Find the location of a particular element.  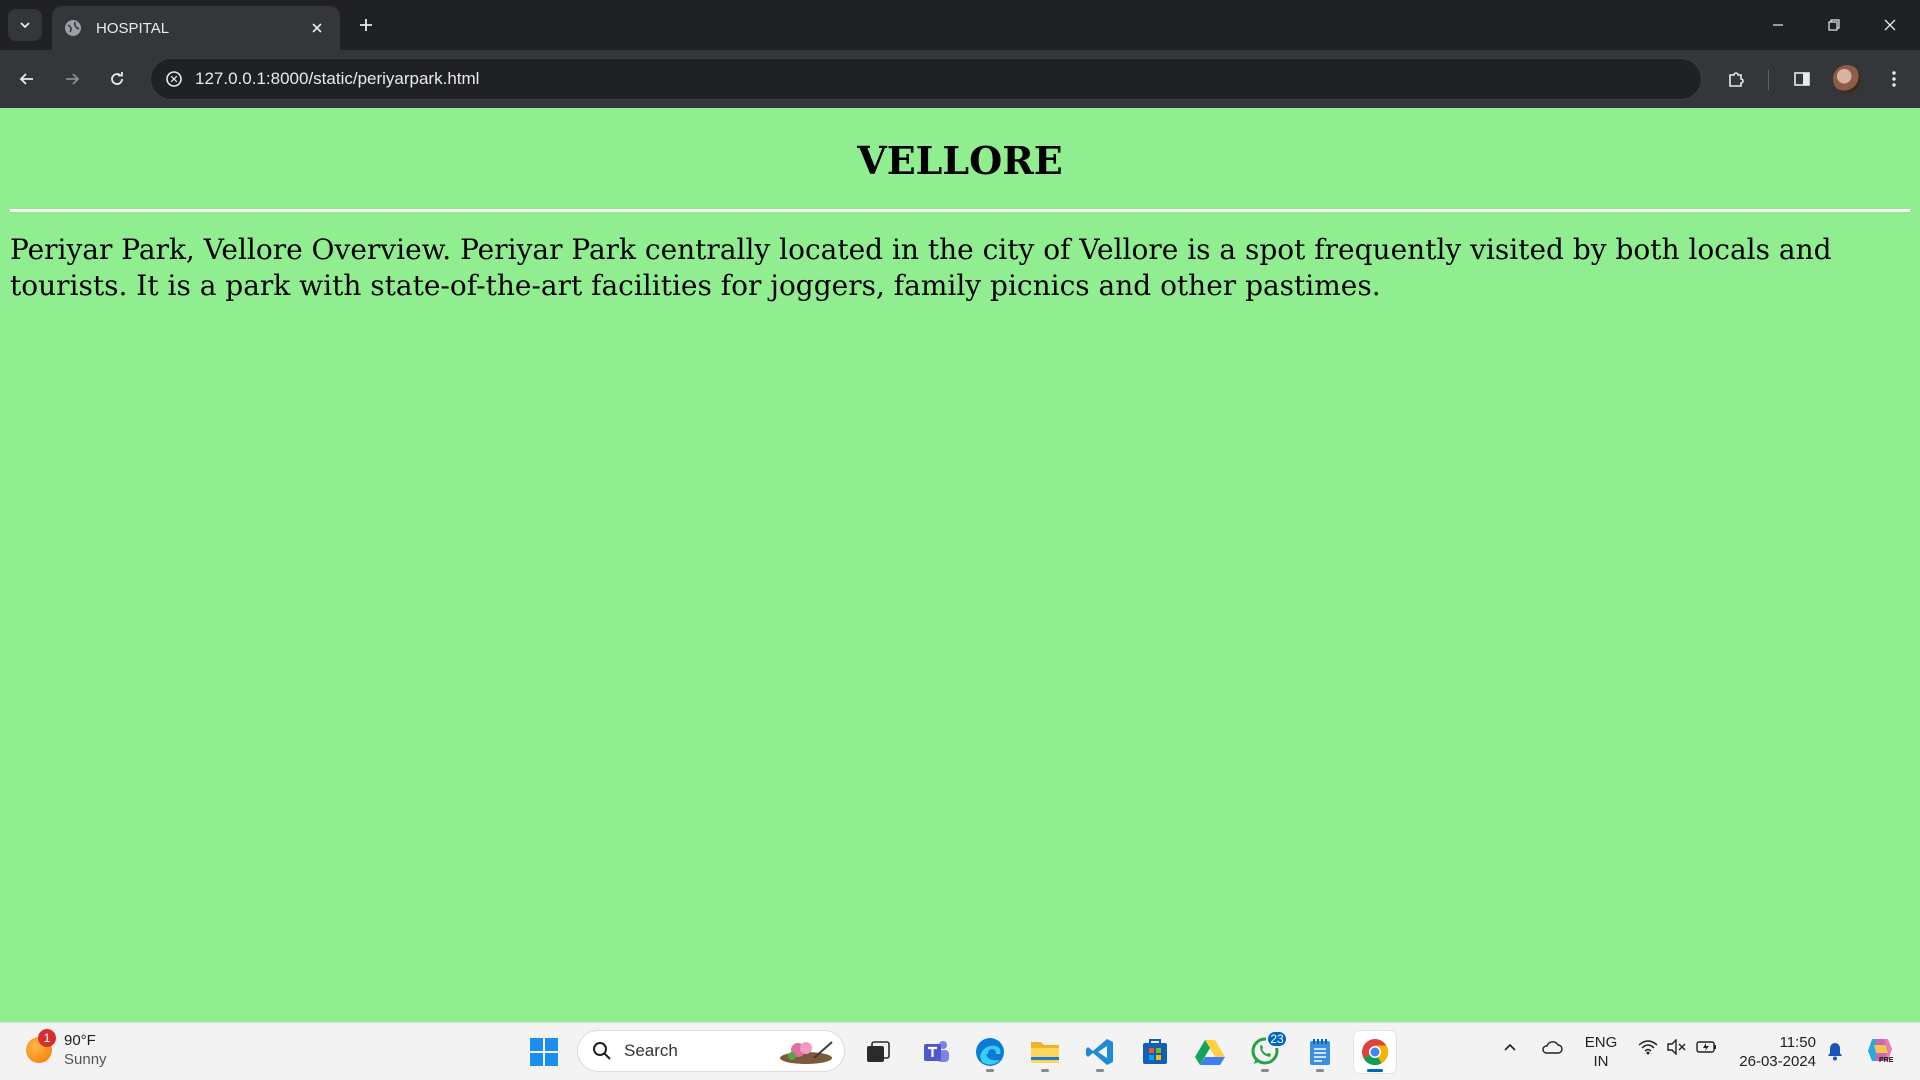

weather-widget: 1 90°F Sunny is located at coordinates (66, 1049).